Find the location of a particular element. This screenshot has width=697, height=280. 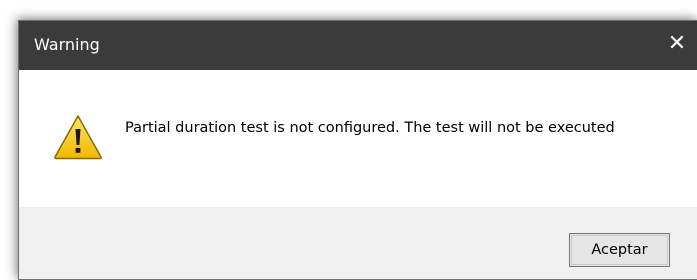

dialog-title: Warning is located at coordinates (67, 44).